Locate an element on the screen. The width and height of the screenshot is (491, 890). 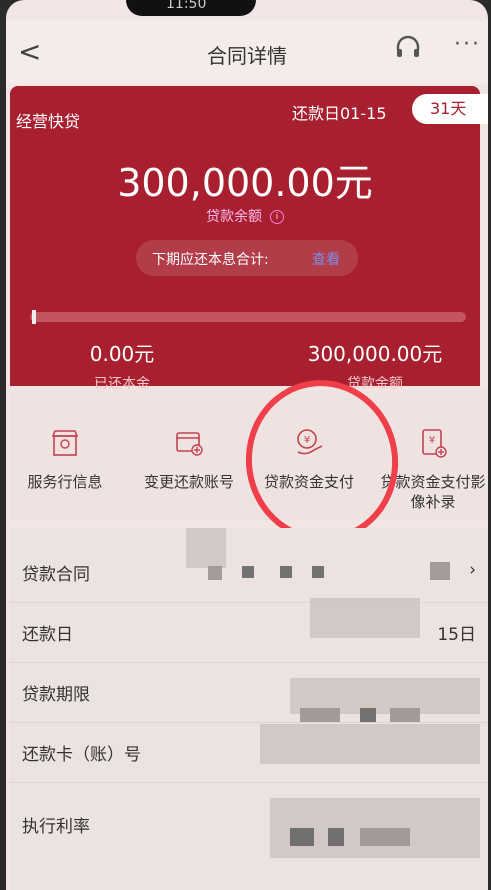
balance-label-row: 贷款余额 i is located at coordinates (245, 216).